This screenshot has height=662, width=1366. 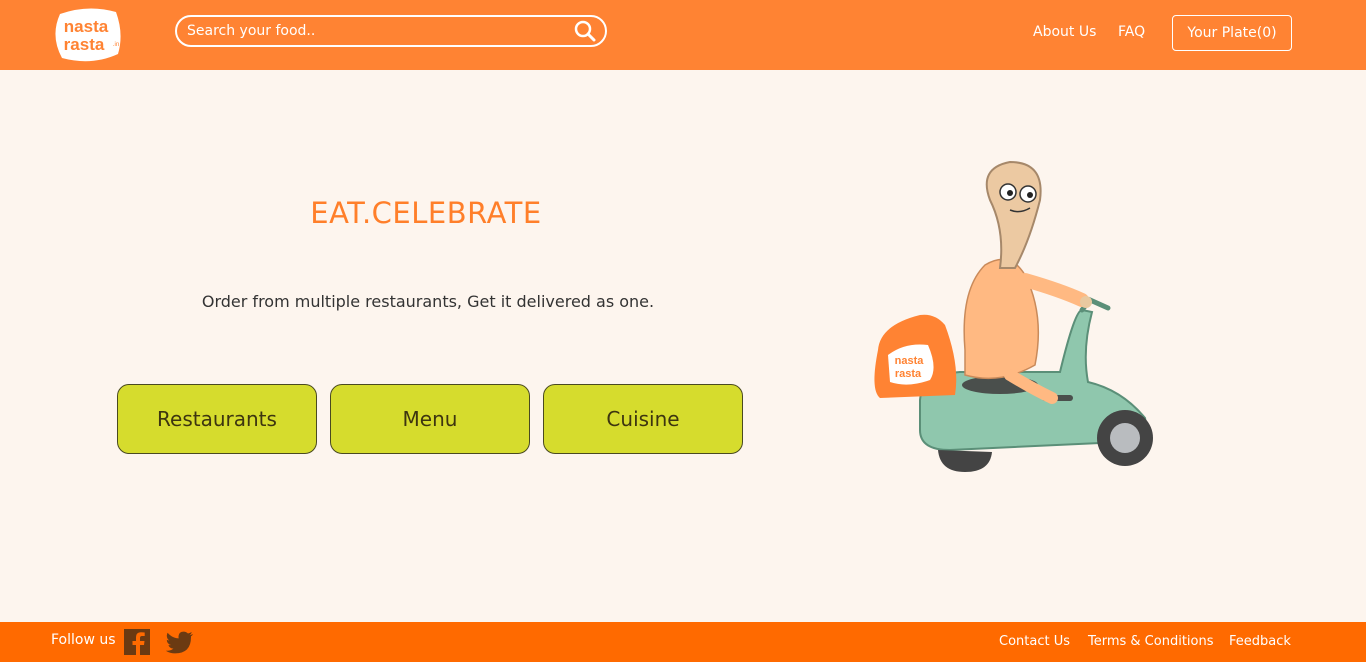 I want to click on nav-about-us: About Us, so click(x=1064, y=32).